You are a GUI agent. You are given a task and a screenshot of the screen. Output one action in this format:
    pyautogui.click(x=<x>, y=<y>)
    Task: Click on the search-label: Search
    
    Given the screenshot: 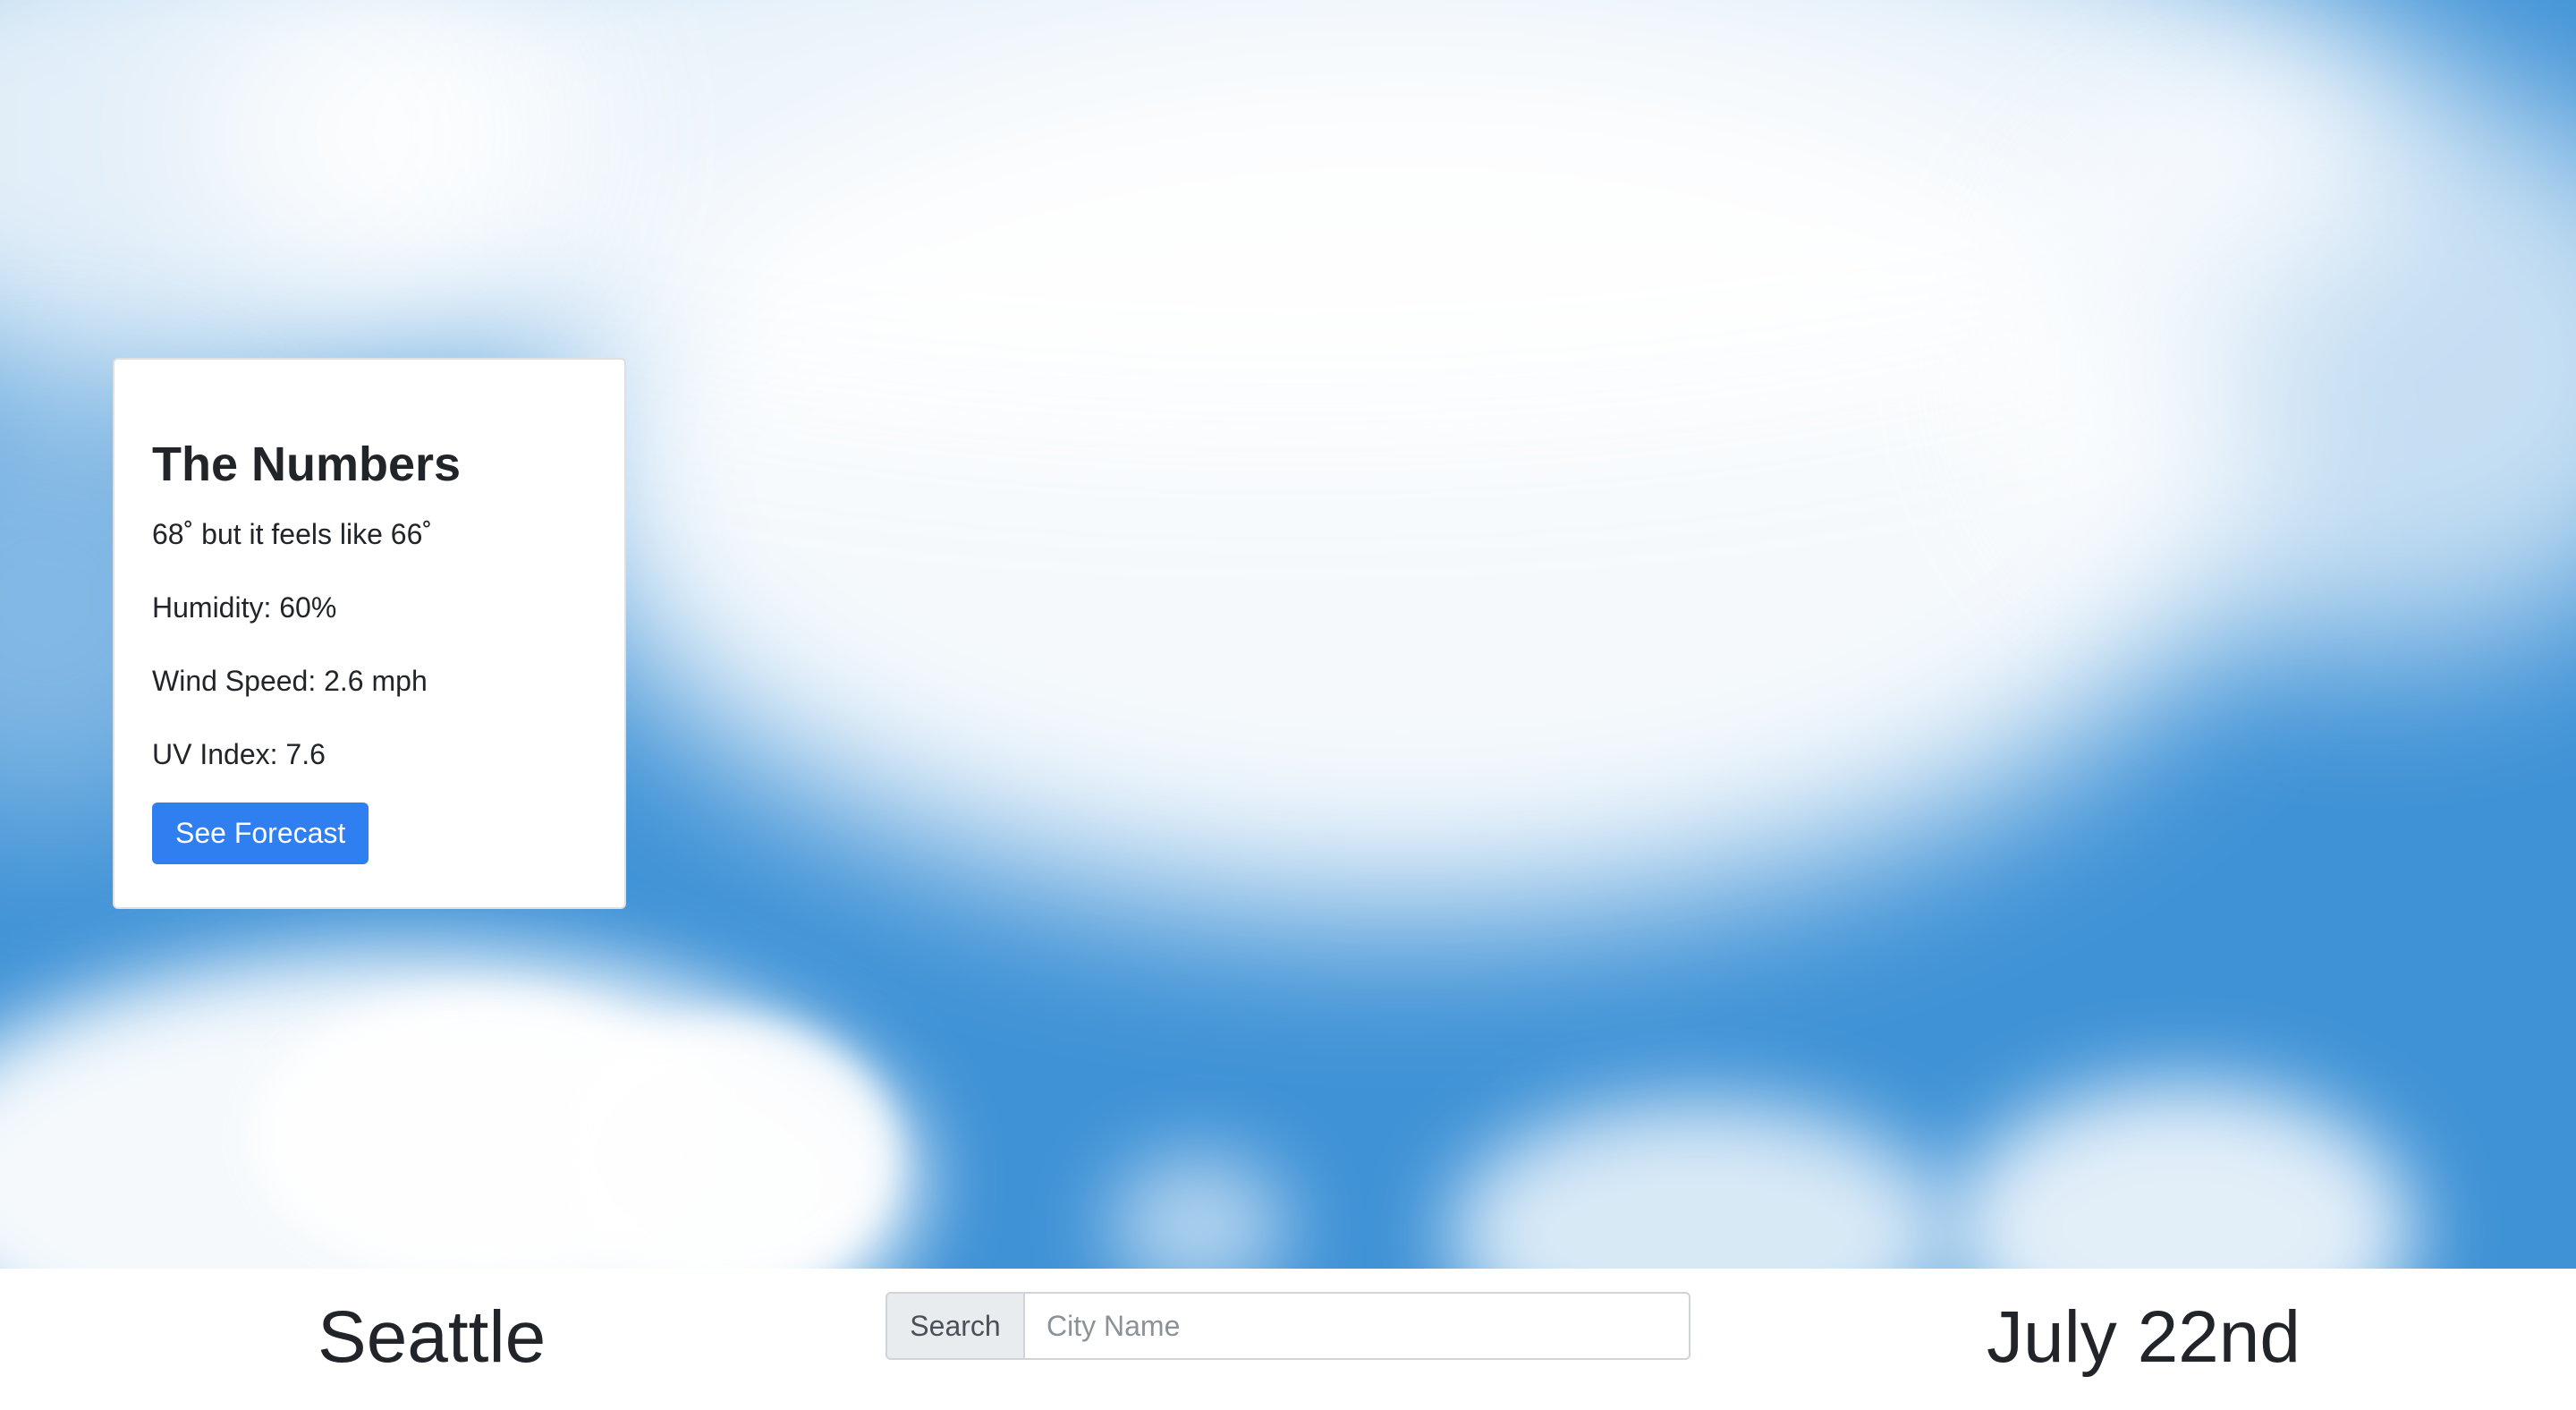 What is the action you would take?
    pyautogui.click(x=954, y=1326)
    